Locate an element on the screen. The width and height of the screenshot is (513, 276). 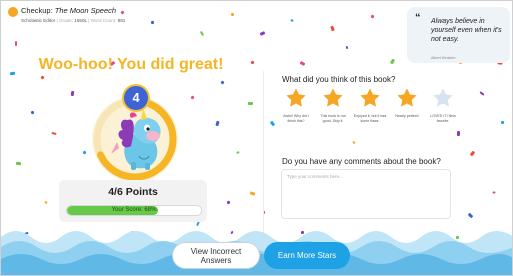
result-headline: Woo-hoo! You did great! is located at coordinates (131, 64).